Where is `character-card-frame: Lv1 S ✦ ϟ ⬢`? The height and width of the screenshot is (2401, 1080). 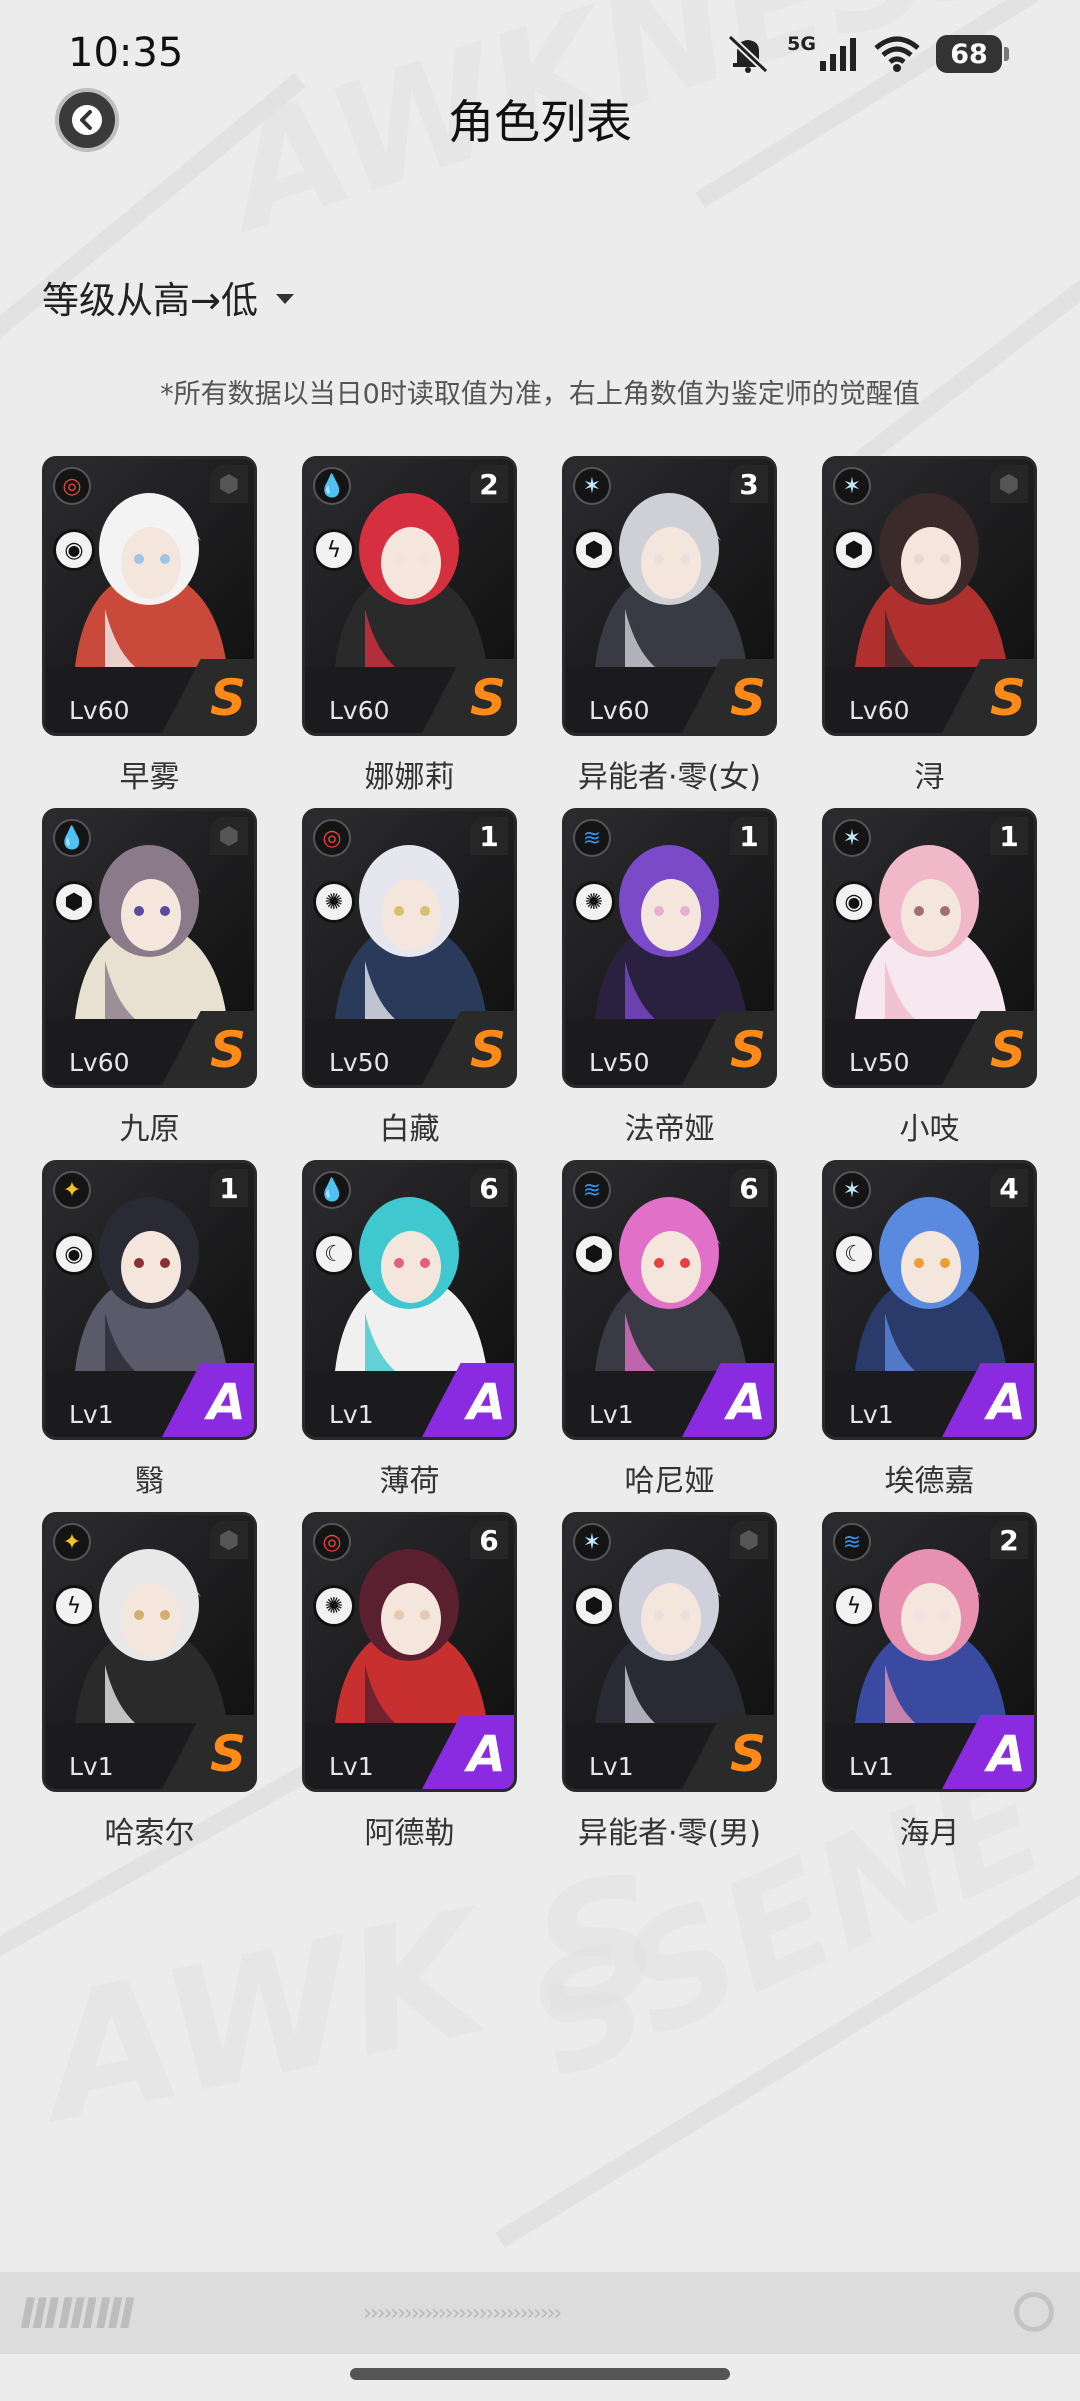 character-card-frame: Lv1 S ✦ ϟ ⬢ is located at coordinates (149, 1652).